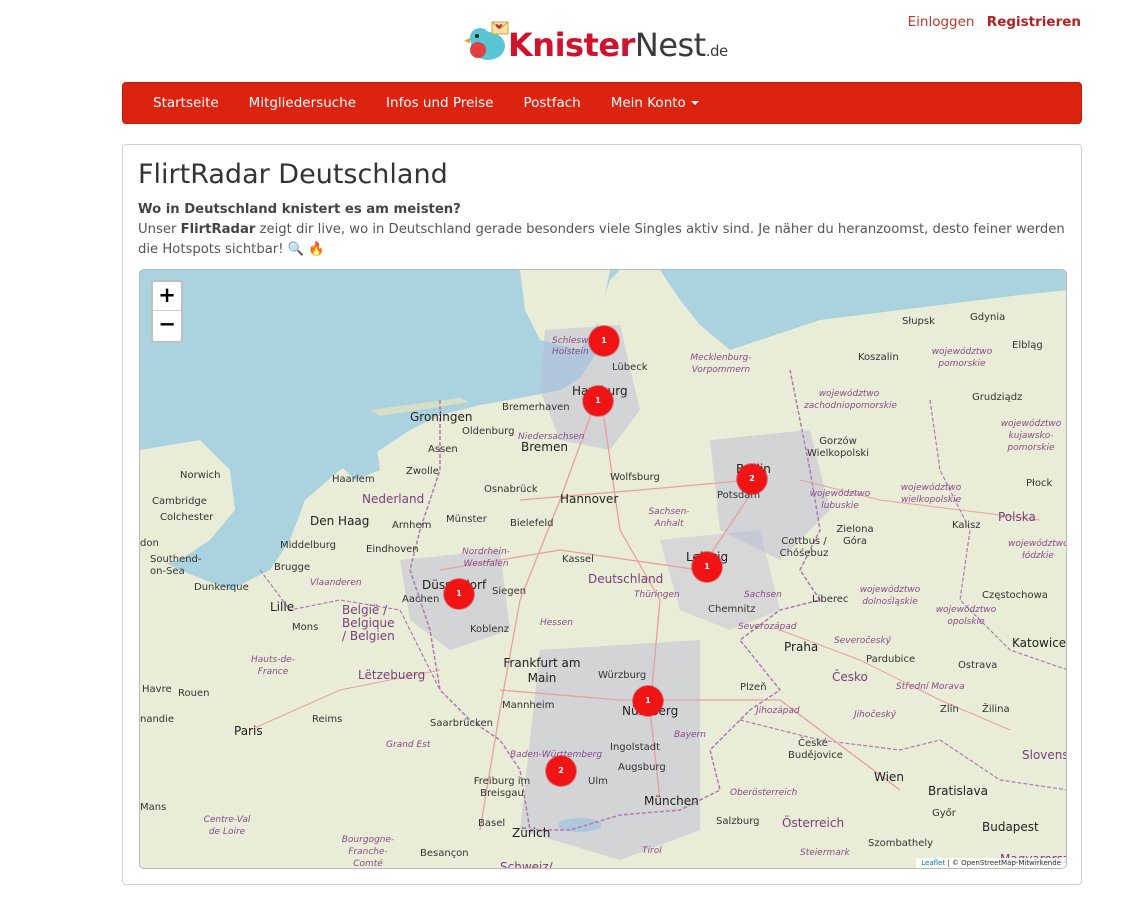 This screenshot has height=919, width=1129. What do you see at coordinates (492, 823) in the screenshot?
I see `map-label-basel: Basel` at bounding box center [492, 823].